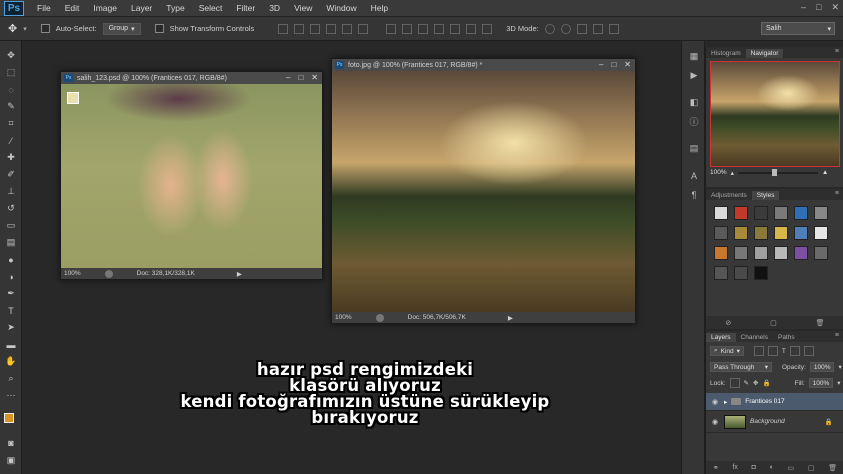 The width and height of the screenshot is (843, 474). What do you see at coordinates (721, 337) in the screenshot?
I see `tab-layers: Layers` at bounding box center [721, 337].